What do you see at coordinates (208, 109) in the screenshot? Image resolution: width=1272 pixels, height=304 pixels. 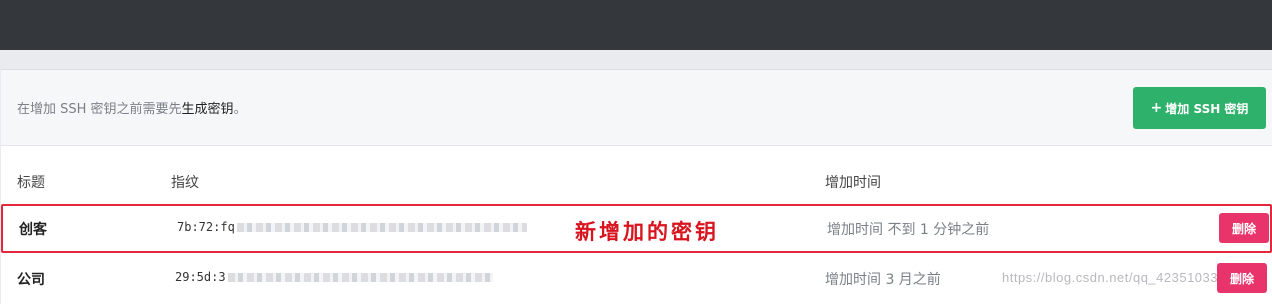 I see `generate-key-link: 生成密钥` at bounding box center [208, 109].